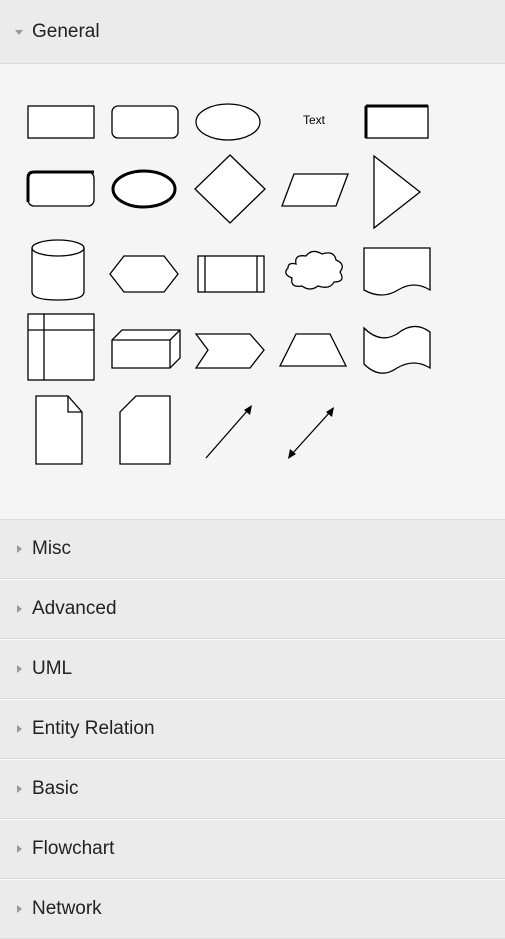 The image size is (505, 939). I want to click on rounded-rectangle-shape, so click(146, 125).